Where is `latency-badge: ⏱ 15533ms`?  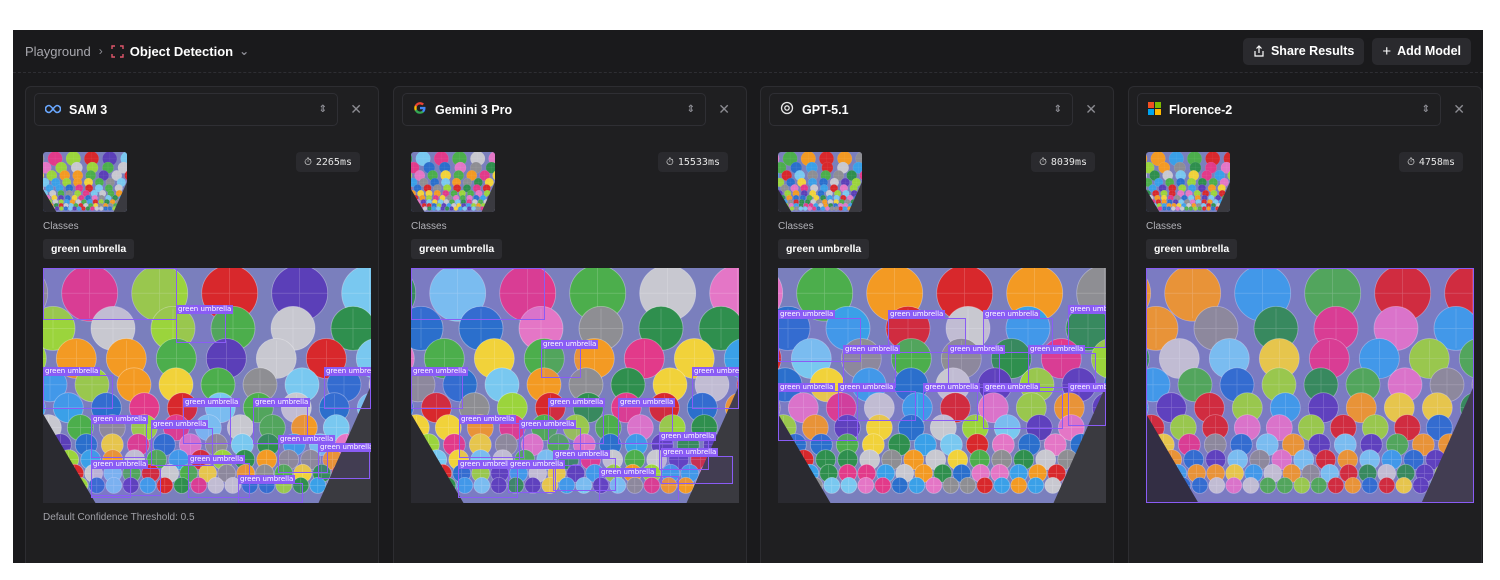
latency-badge: ⏱ 15533ms is located at coordinates (693, 162).